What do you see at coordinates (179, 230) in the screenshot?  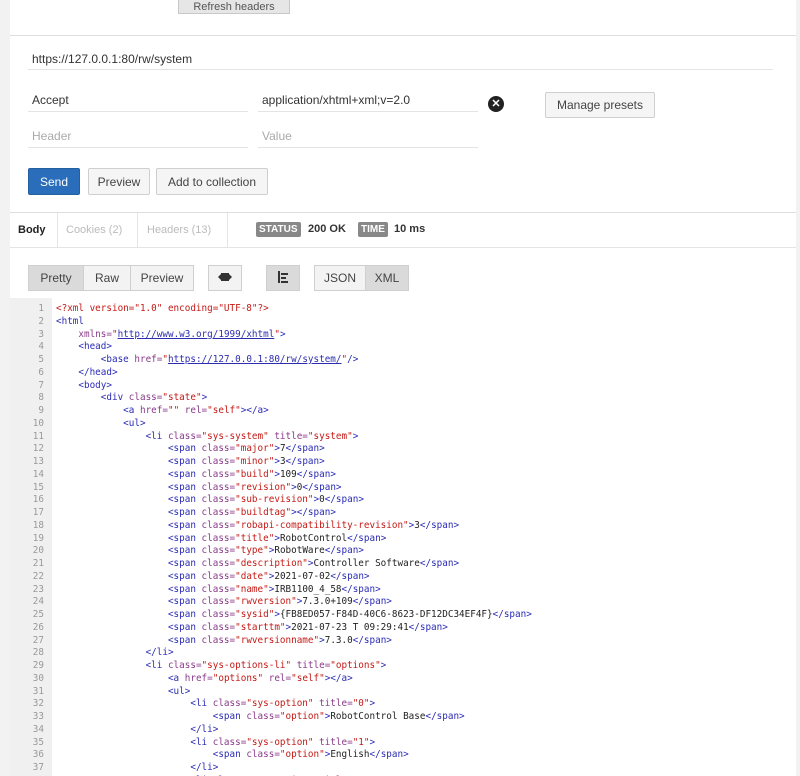 I see `tab-headers: Headers (13)` at bounding box center [179, 230].